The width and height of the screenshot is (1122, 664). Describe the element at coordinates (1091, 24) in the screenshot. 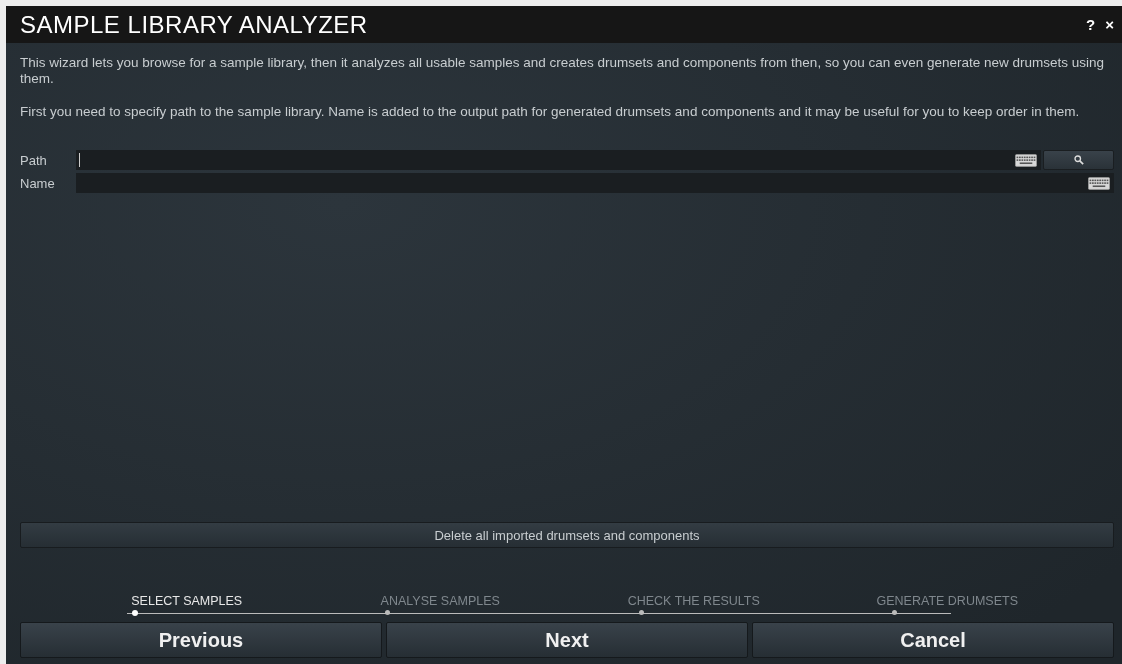

I see `help-button: ?` at that location.